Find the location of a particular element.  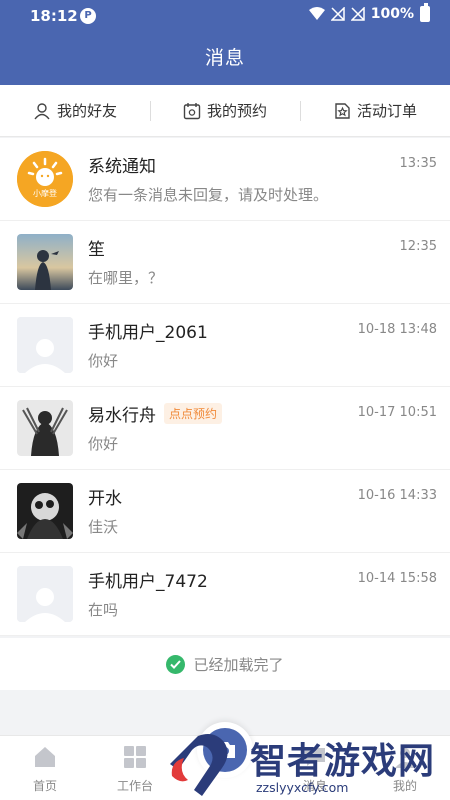

home-icon is located at coordinates (45, 757).